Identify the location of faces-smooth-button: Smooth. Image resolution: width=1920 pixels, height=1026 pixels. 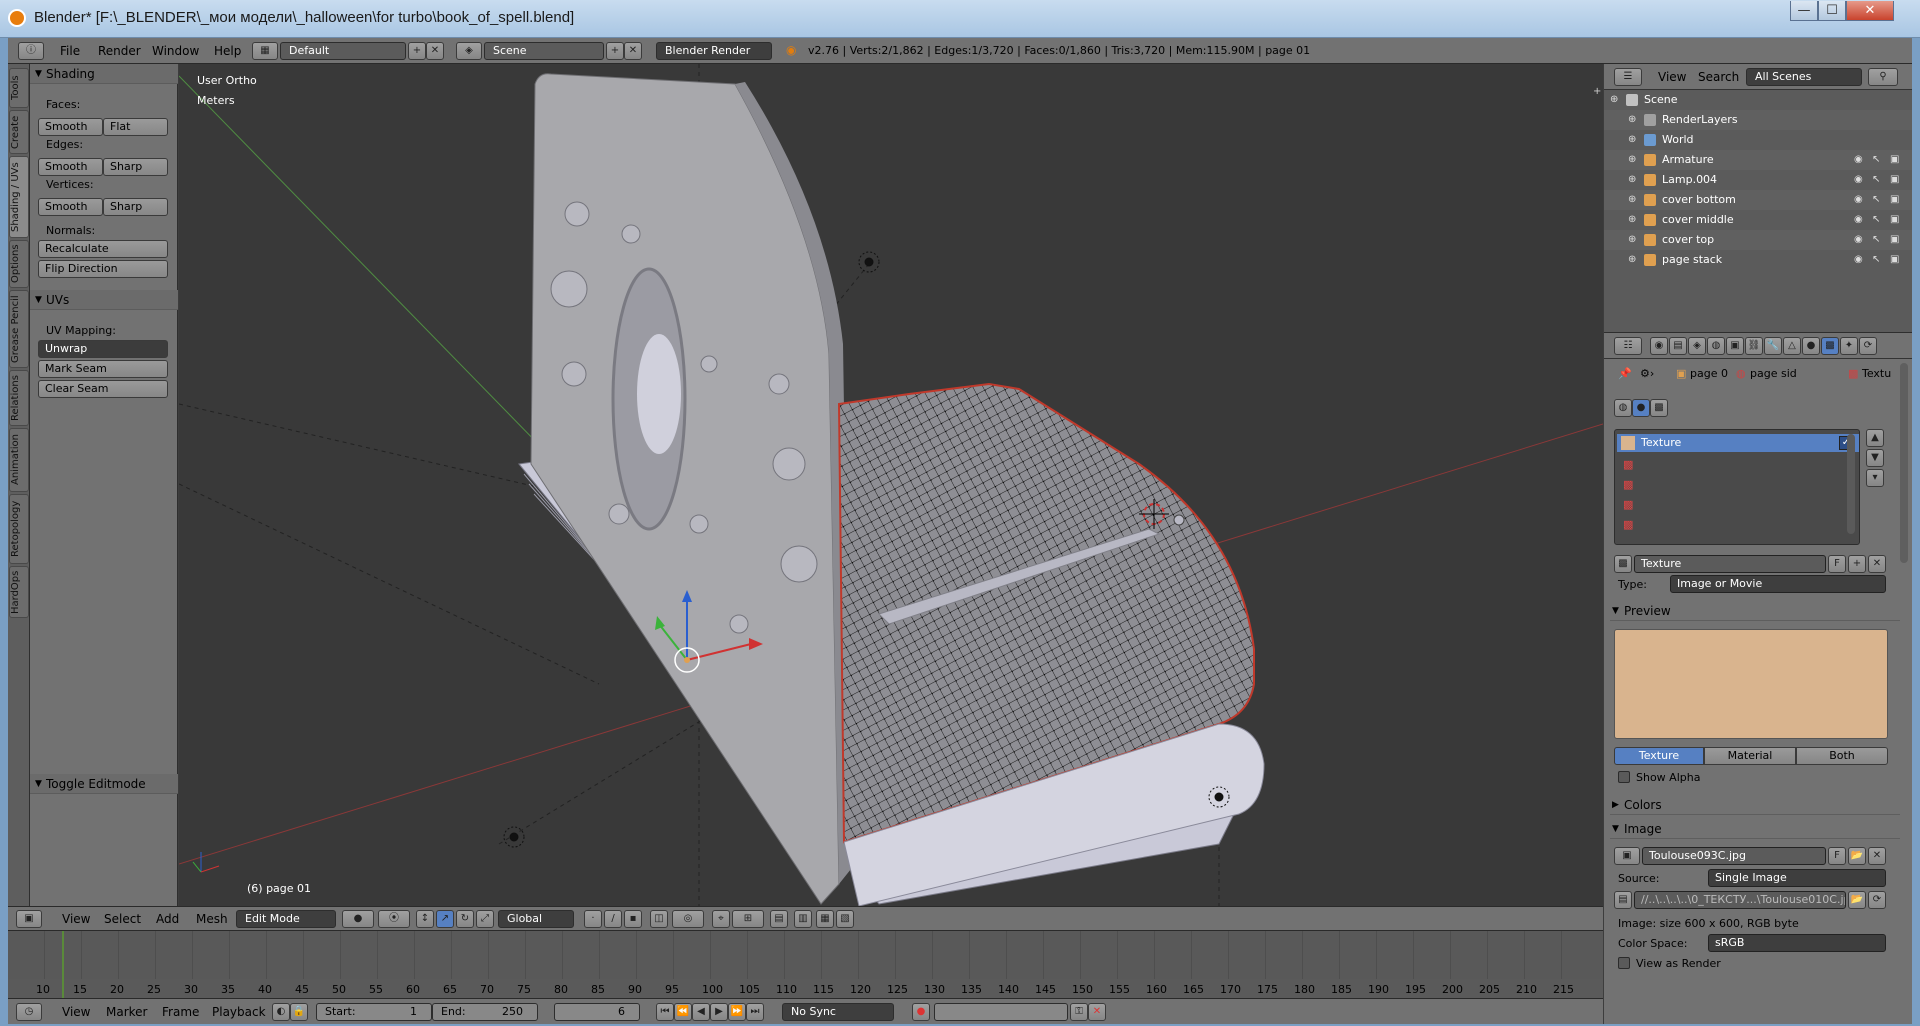
(70, 127).